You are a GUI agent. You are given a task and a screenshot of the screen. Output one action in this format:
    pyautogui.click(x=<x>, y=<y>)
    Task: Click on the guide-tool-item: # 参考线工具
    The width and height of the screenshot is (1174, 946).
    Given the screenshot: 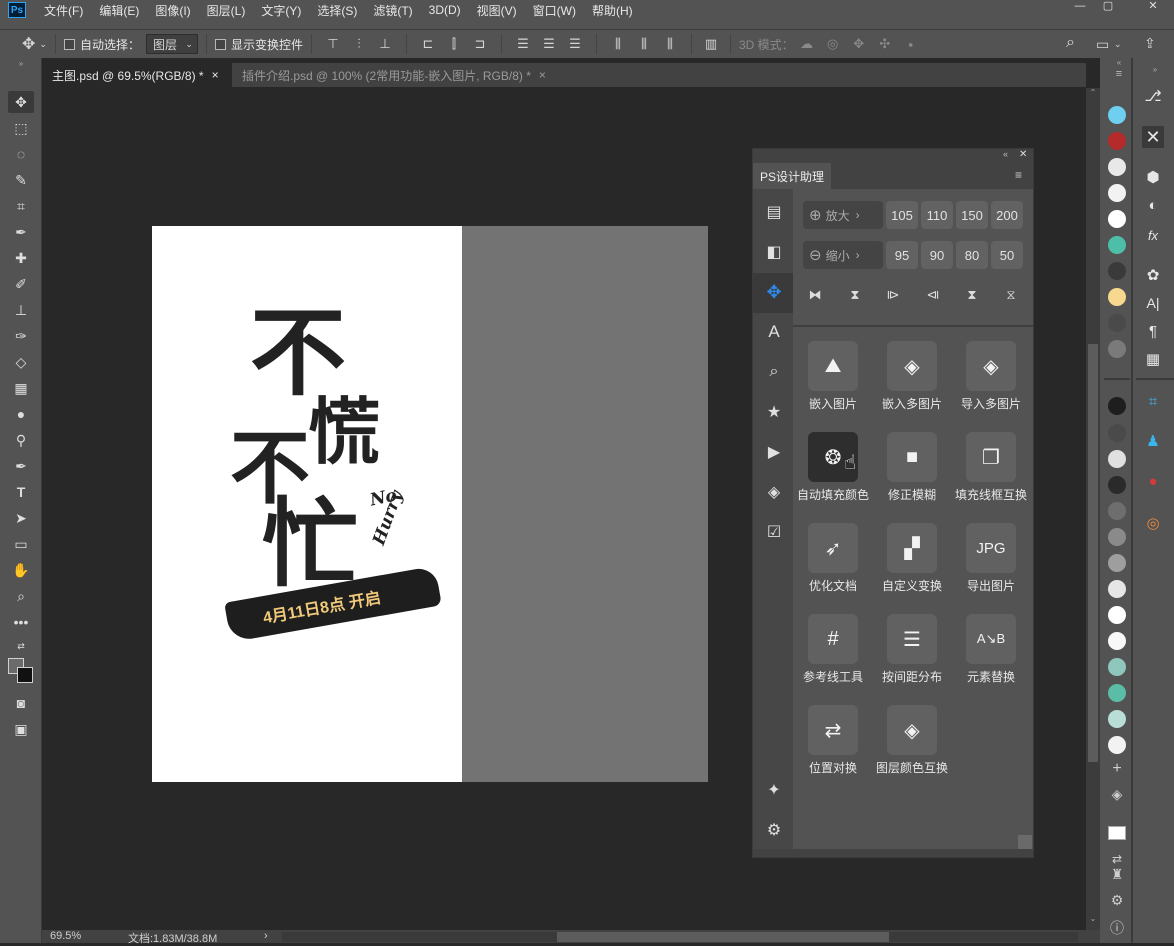 What is the action you would take?
    pyautogui.click(x=833, y=657)
    